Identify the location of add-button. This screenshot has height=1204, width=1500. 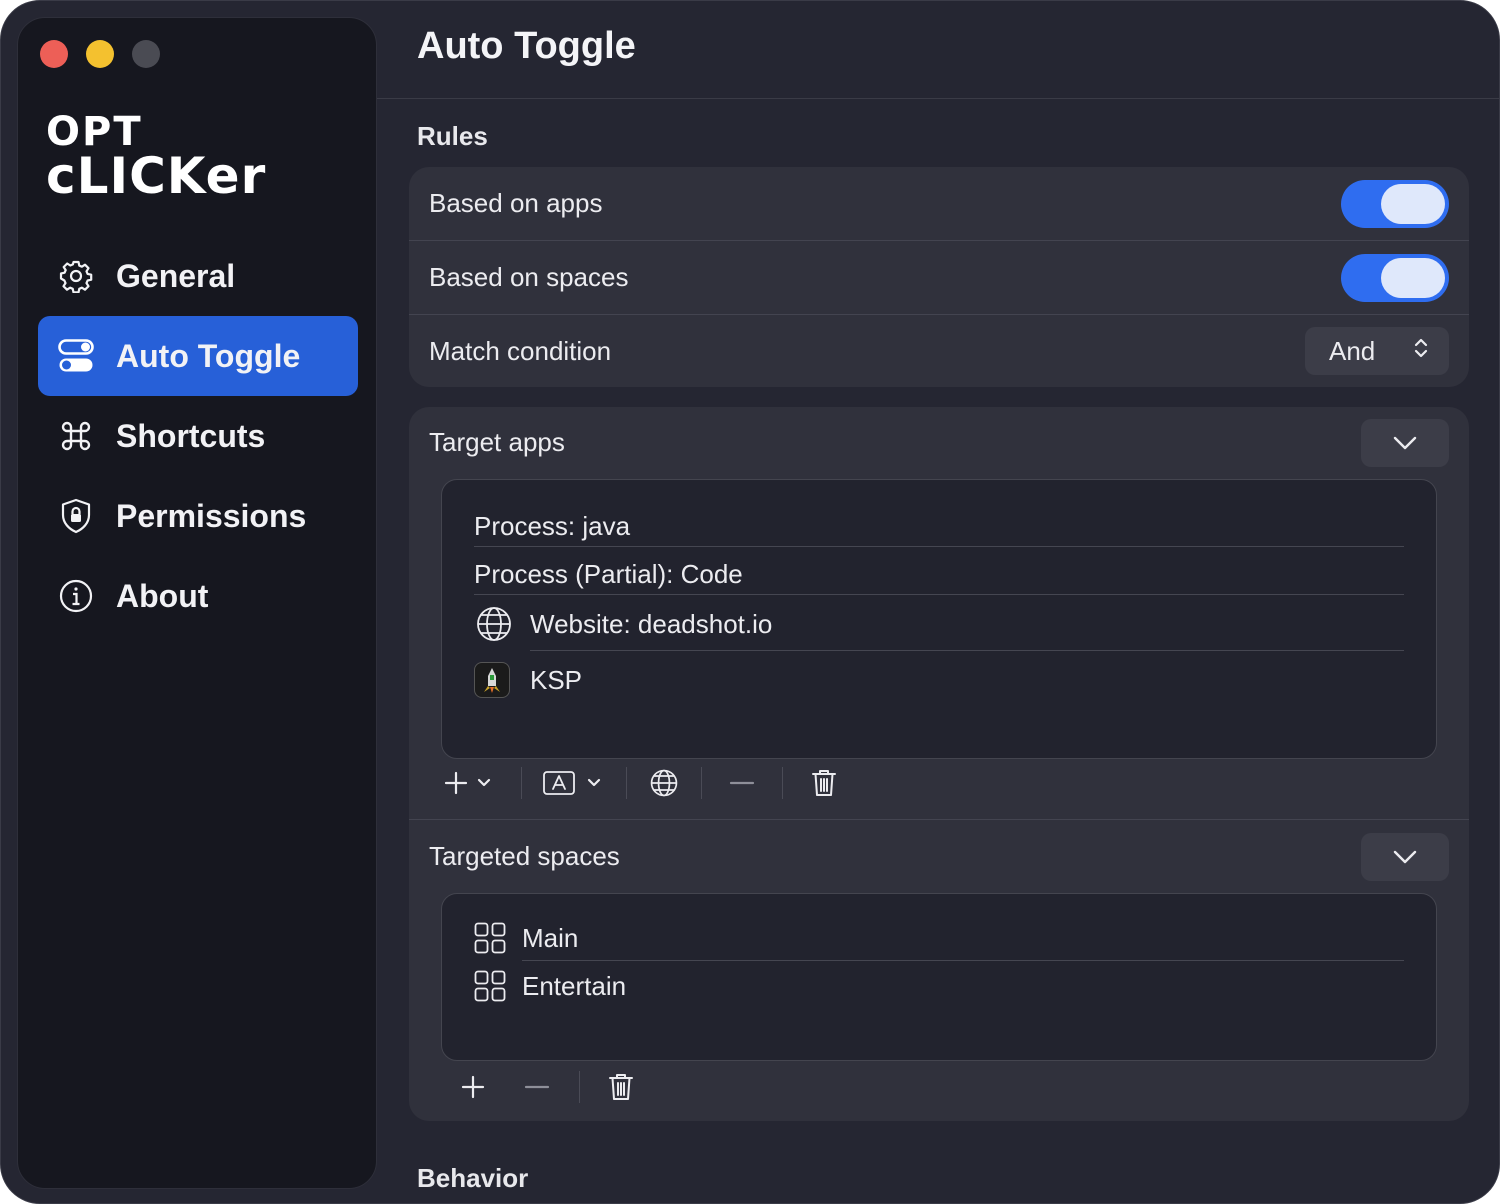
(473, 1087).